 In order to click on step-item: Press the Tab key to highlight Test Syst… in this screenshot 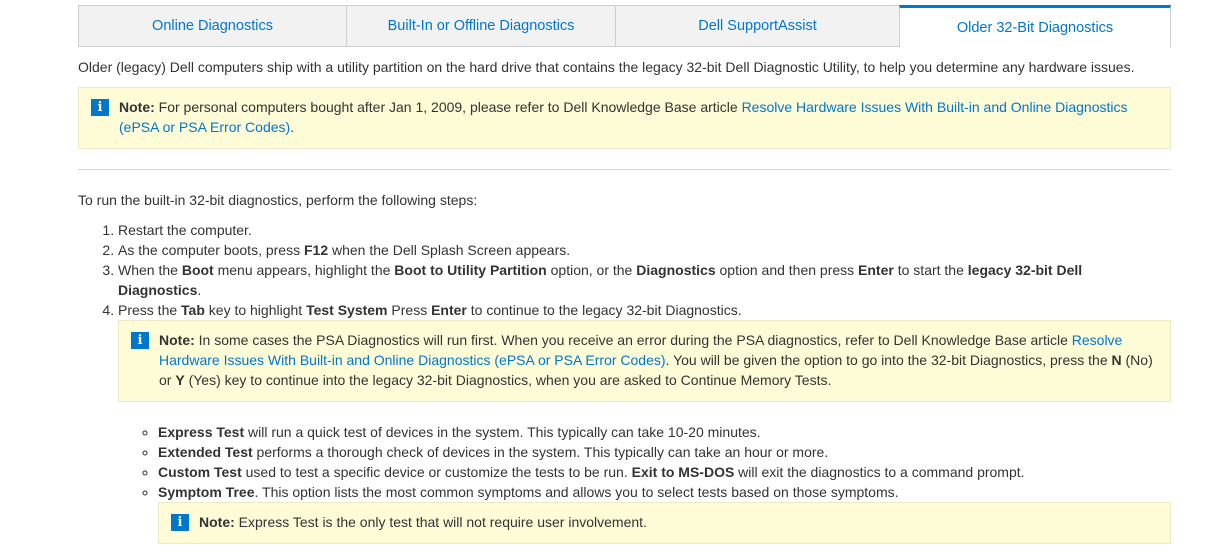, I will do `click(638, 310)`.